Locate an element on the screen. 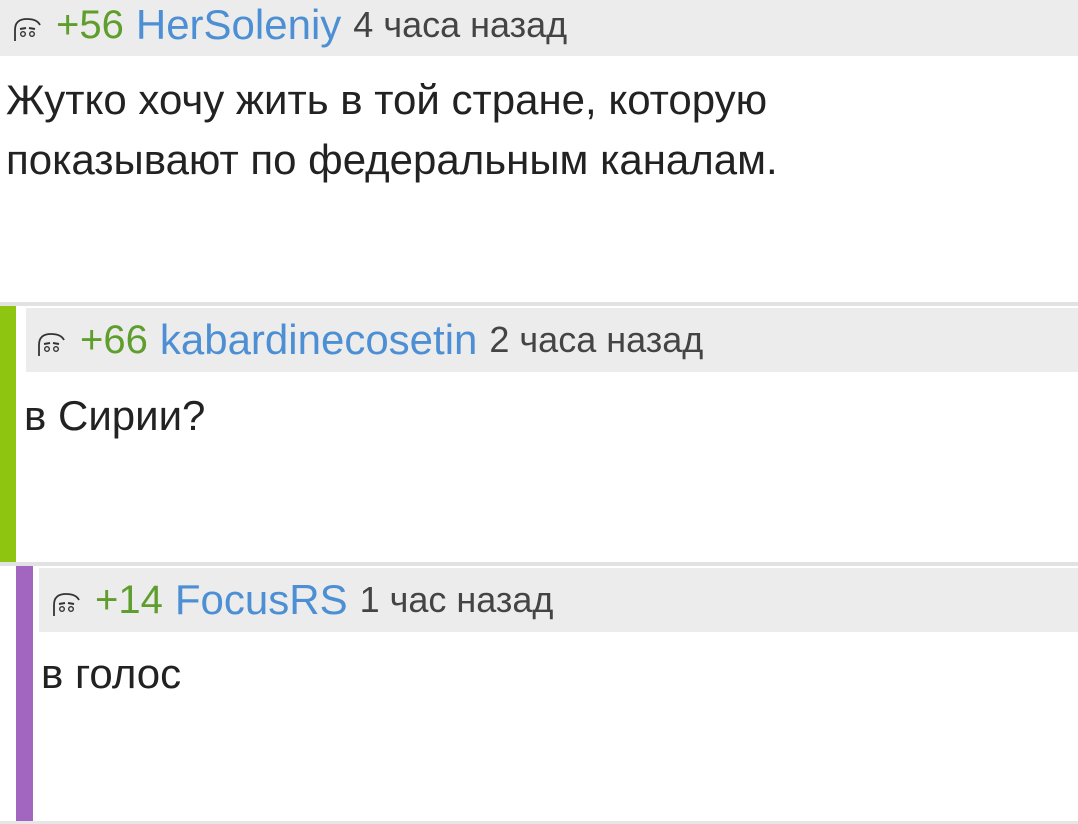 The image size is (1078, 824). comment-username: kabardinecosetin is located at coordinates (319, 340).